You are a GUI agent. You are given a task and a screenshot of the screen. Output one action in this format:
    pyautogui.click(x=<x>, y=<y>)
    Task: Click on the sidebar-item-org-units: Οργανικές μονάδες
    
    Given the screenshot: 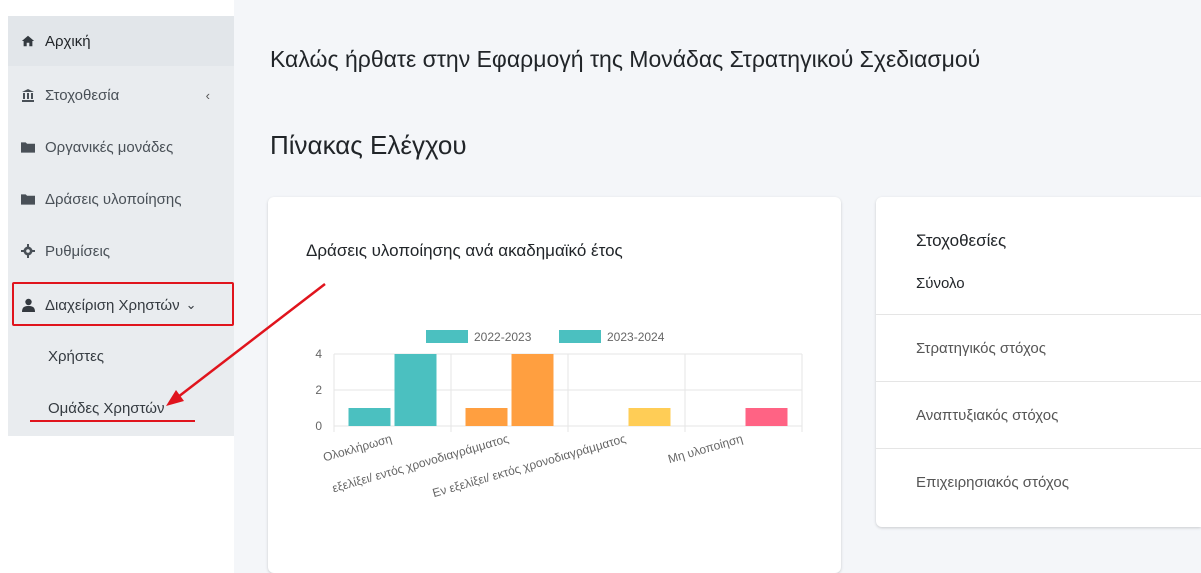 What is the action you would take?
    pyautogui.click(x=121, y=147)
    